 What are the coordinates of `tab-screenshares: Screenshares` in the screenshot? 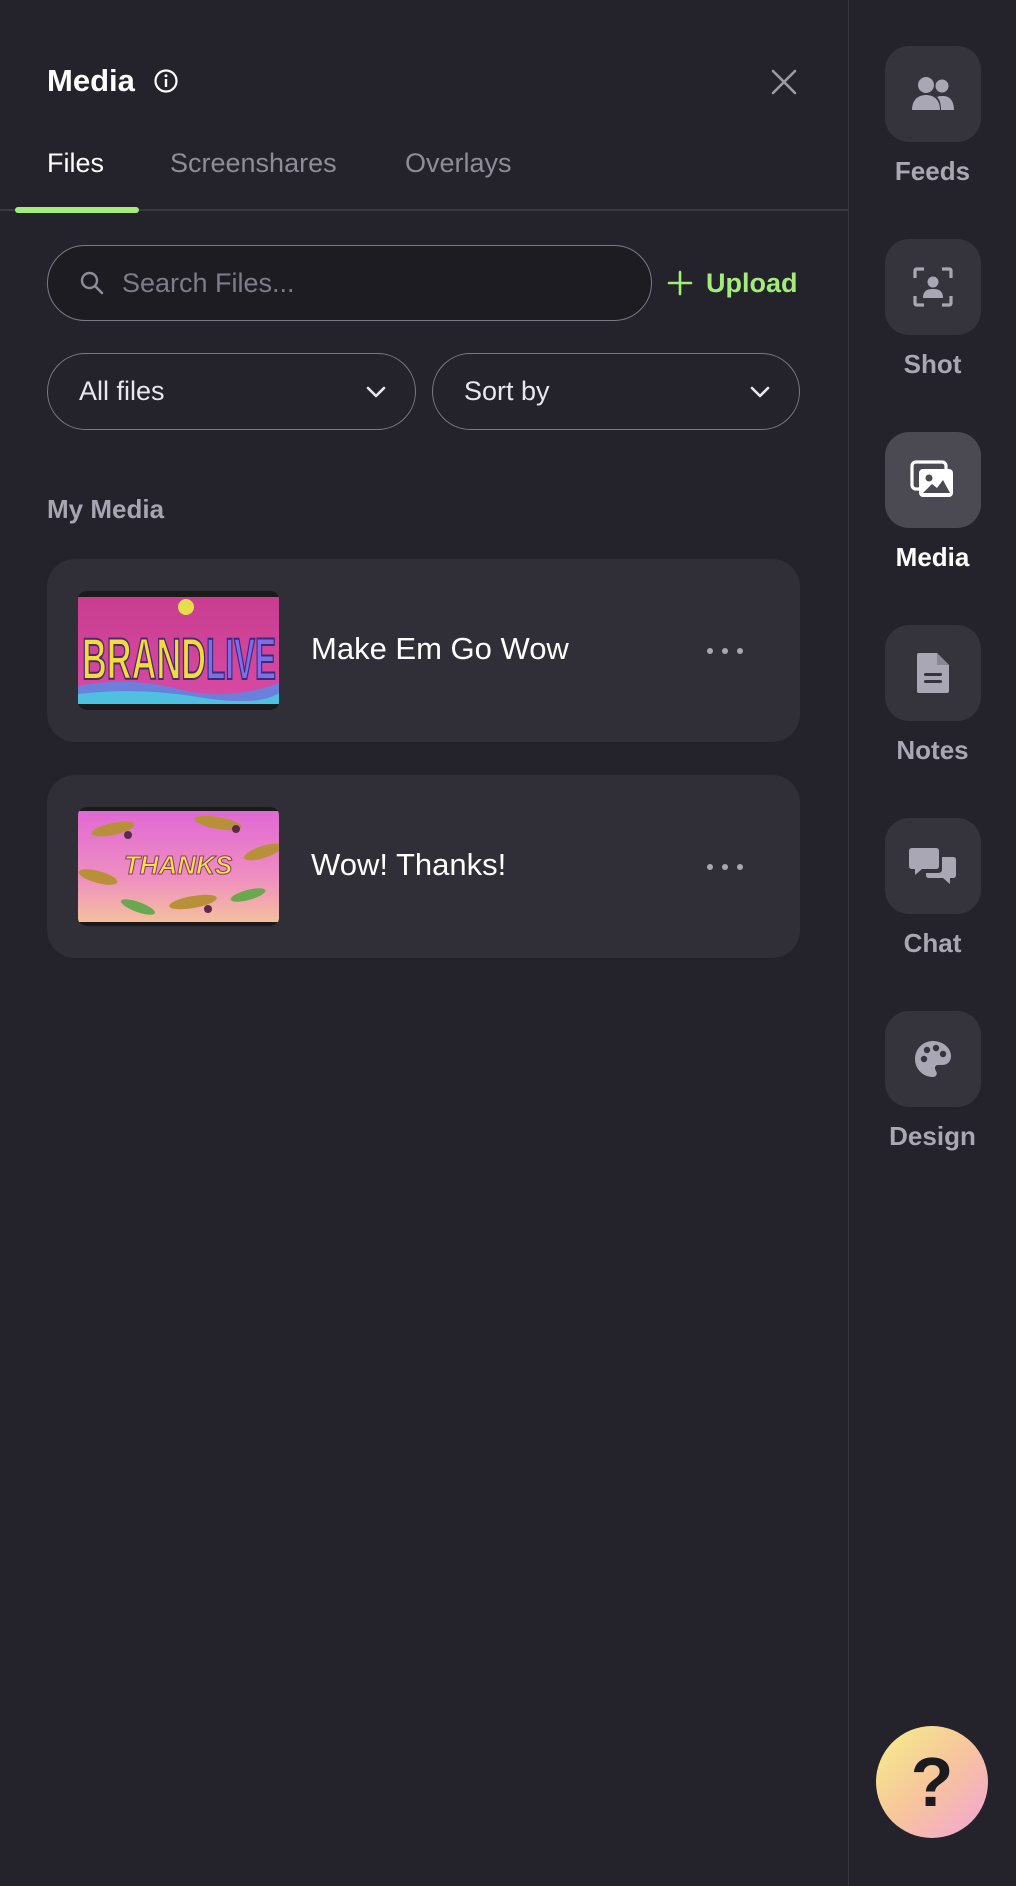 It's located at (253, 163).